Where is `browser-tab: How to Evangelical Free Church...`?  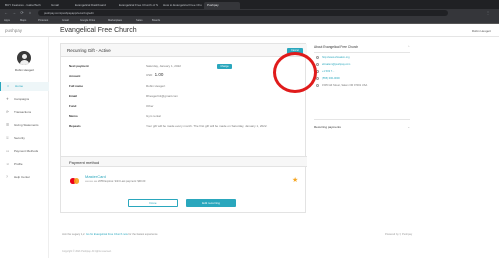 browser-tab: How to Evangelical Free Church... is located at coordinates (181, 6).